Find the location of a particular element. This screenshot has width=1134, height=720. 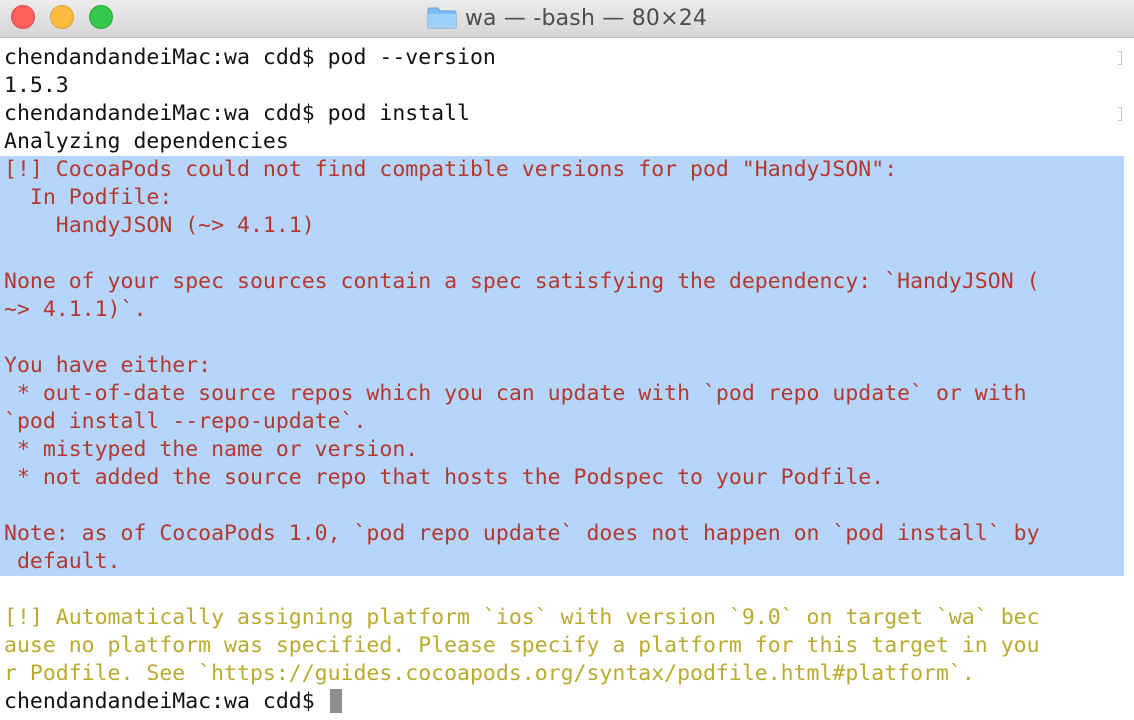

window-title: wa — -bash — 80×24 is located at coordinates (586, 18).